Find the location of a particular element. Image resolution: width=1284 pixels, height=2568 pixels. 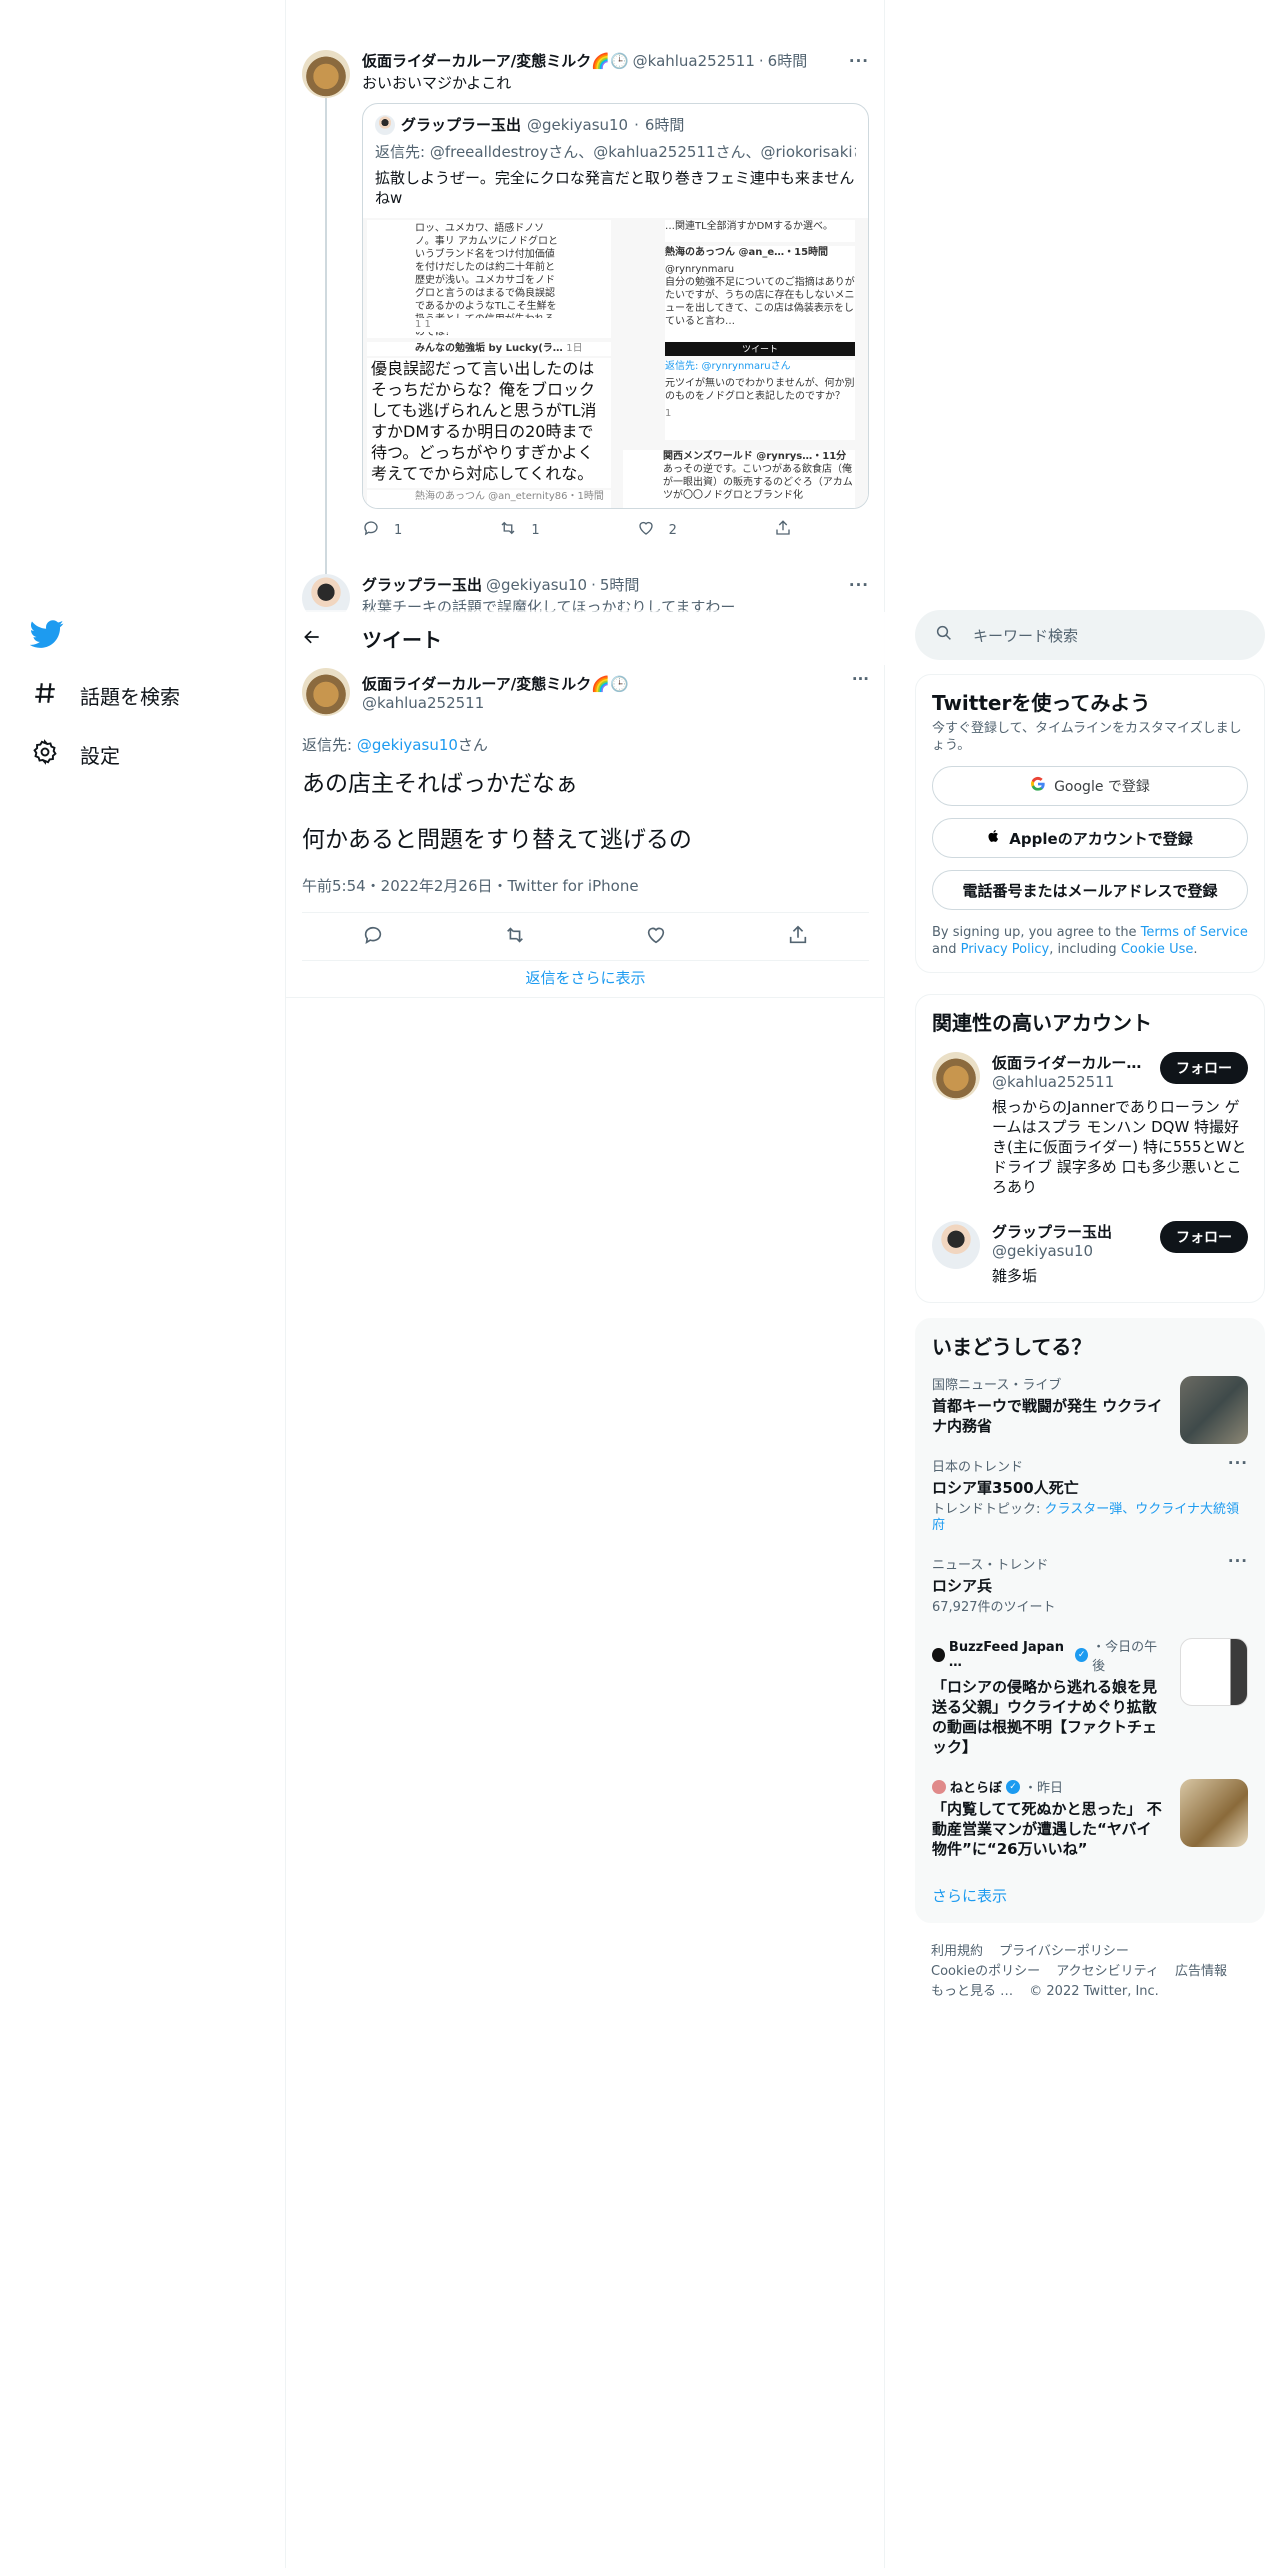

tweet-time: 6時間 is located at coordinates (788, 60).